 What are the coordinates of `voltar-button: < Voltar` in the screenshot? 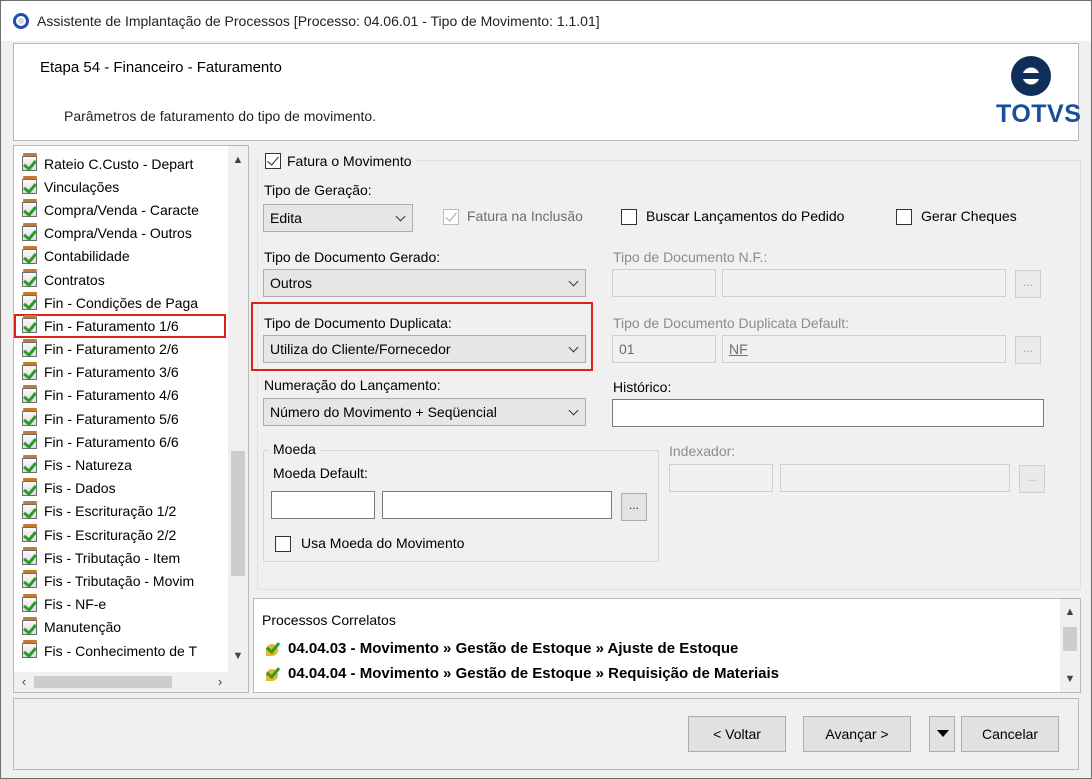 It's located at (737, 734).